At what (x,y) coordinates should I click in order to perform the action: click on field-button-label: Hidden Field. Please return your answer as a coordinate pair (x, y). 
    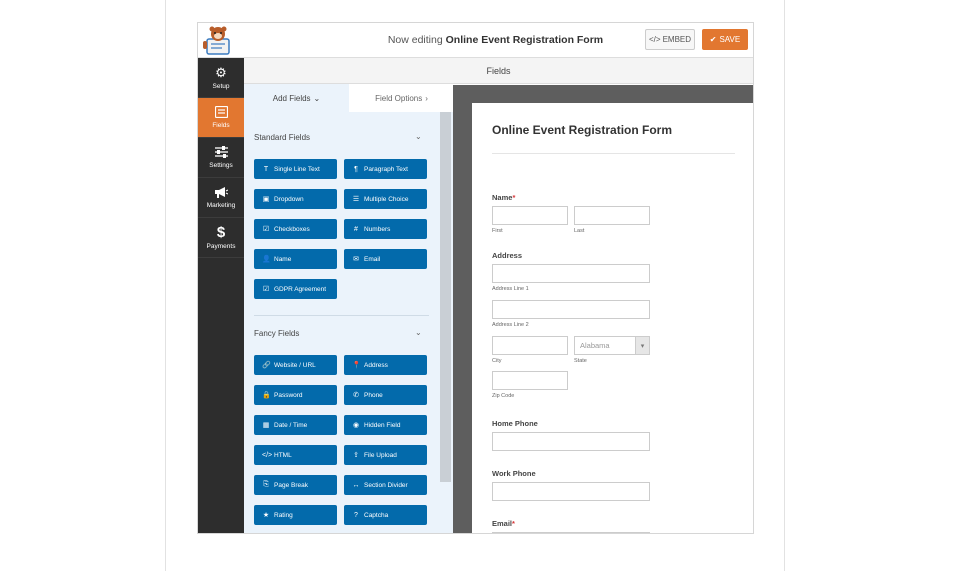
    Looking at the image, I should click on (382, 425).